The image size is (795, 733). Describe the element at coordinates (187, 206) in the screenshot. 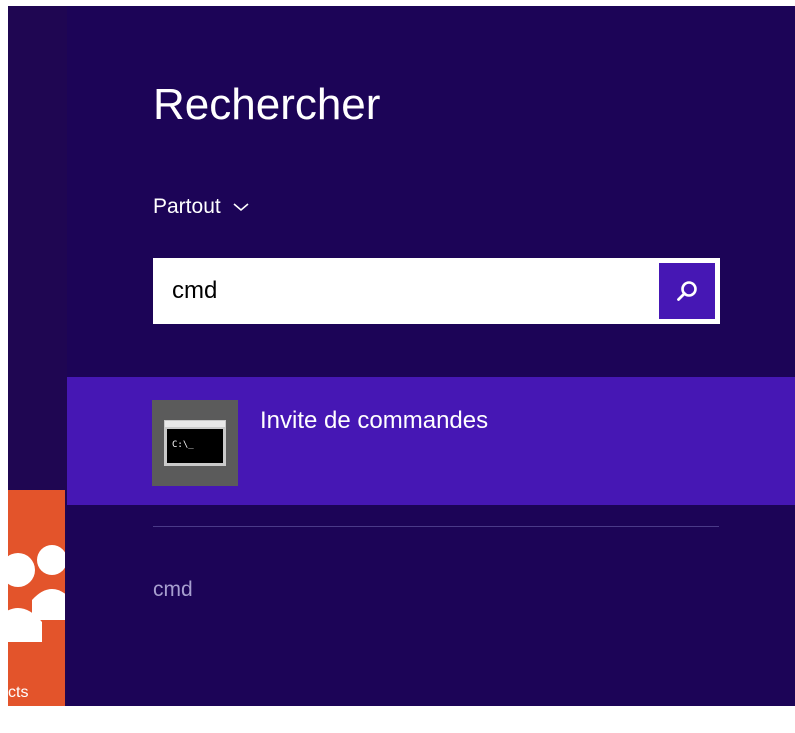

I see `scope-label: Partout` at that location.